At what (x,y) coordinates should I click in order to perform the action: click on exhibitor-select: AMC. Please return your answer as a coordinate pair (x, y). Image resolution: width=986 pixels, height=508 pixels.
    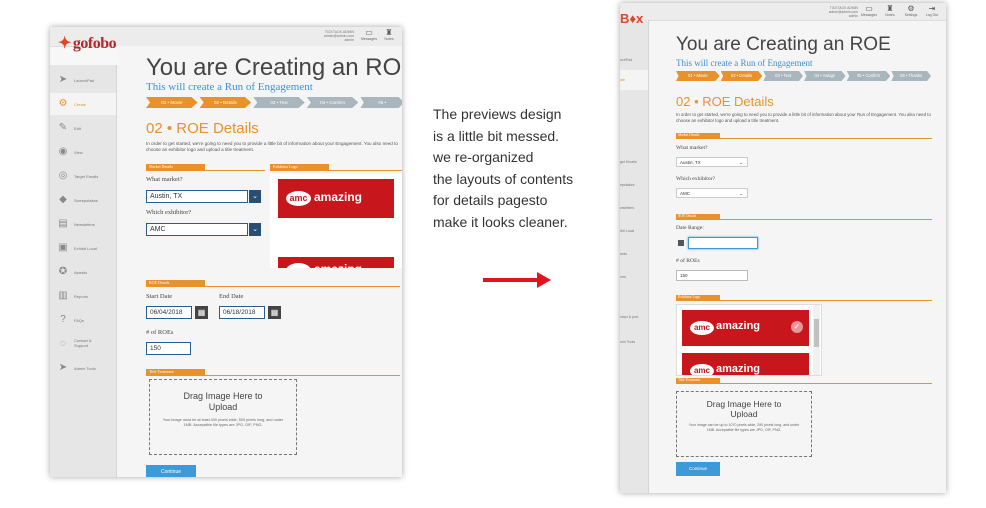
    Looking at the image, I should click on (197, 229).